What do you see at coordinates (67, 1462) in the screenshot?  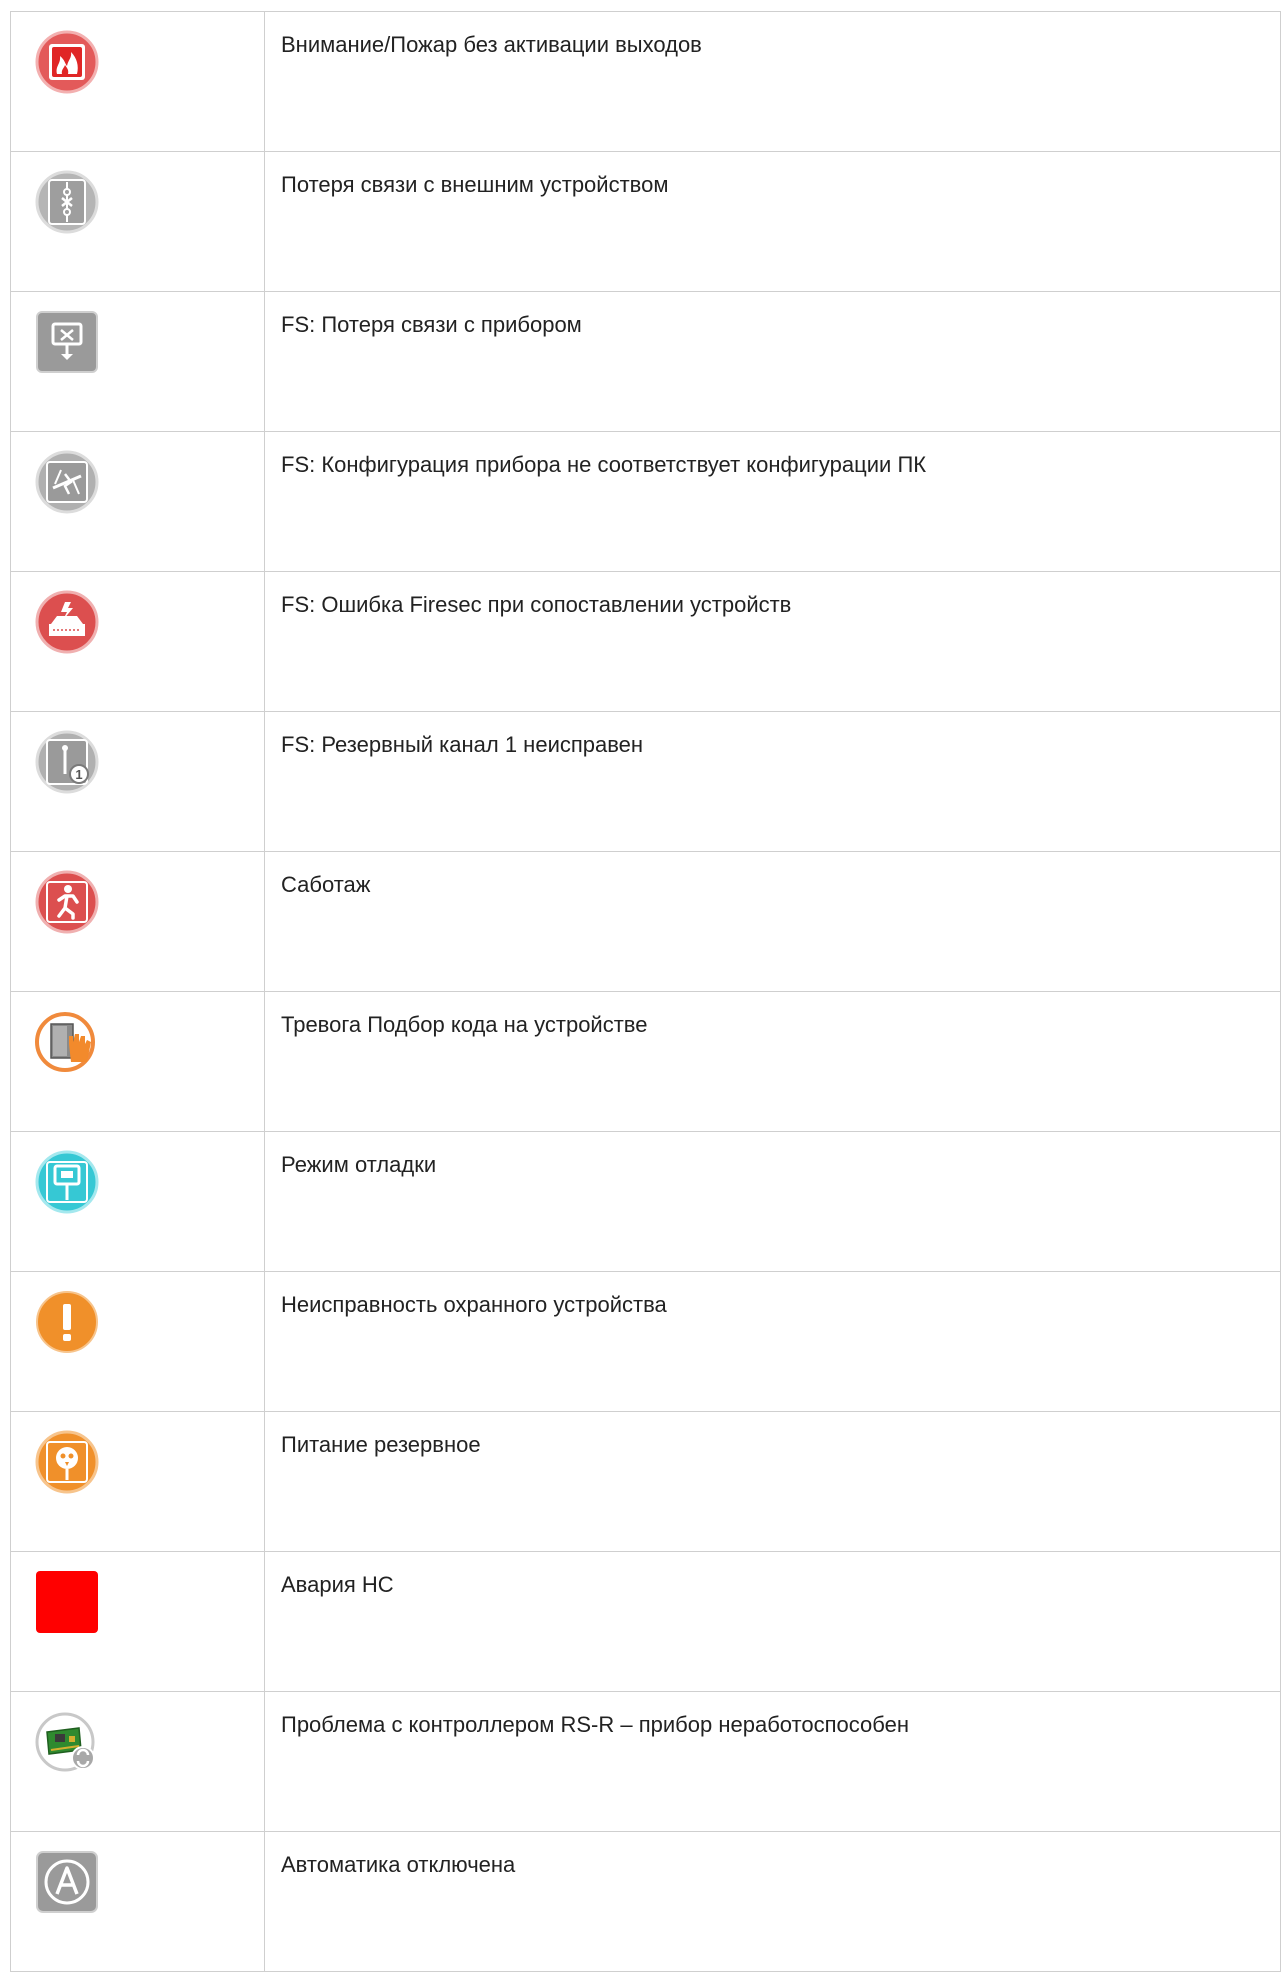 I see `backup-power-icon` at bounding box center [67, 1462].